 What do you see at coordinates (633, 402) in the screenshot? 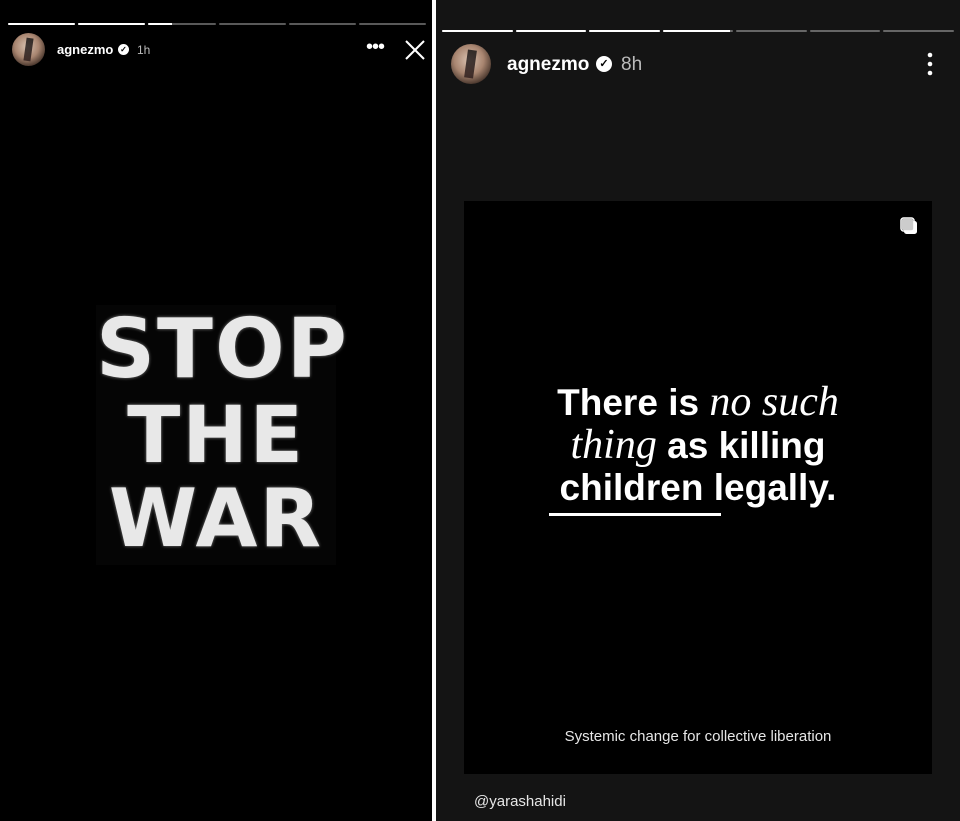
I see `quote-part-1: There is` at bounding box center [633, 402].